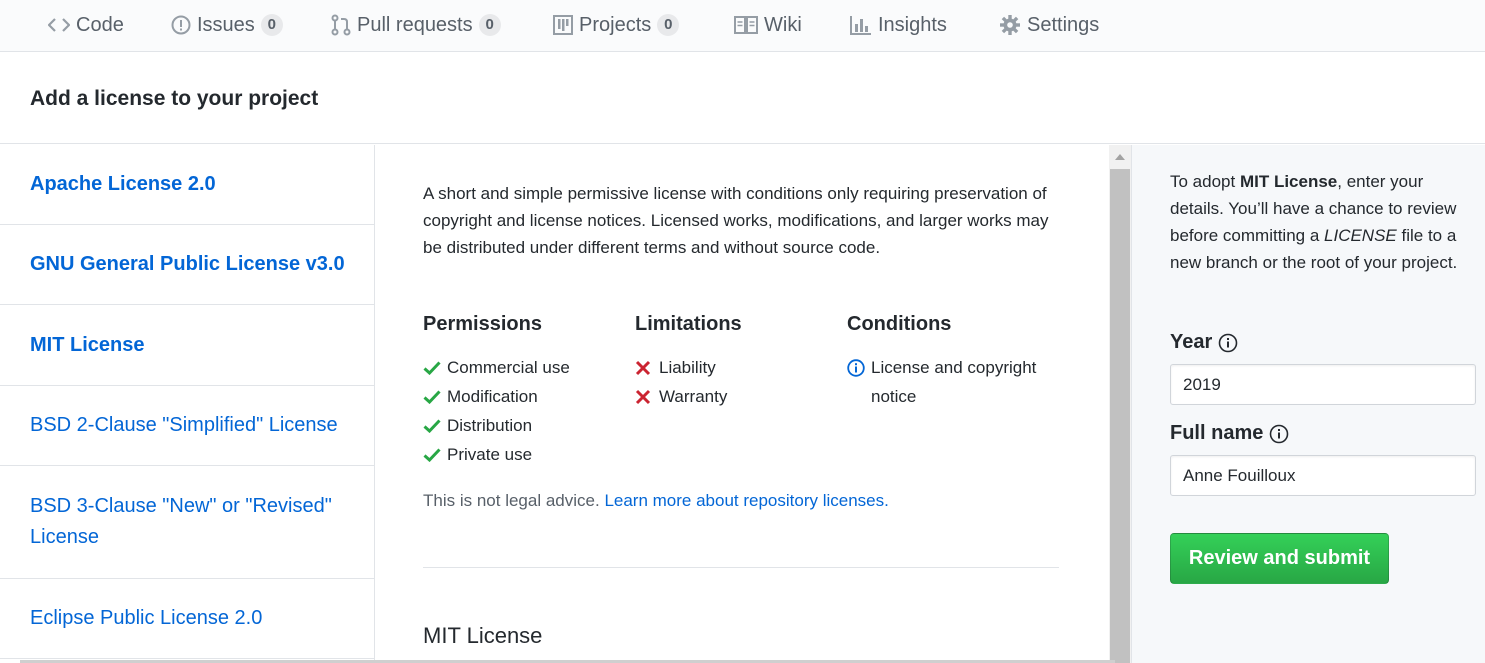  Describe the element at coordinates (783, 24) in the screenshot. I see `tab-wiki-label: Wiki` at that location.